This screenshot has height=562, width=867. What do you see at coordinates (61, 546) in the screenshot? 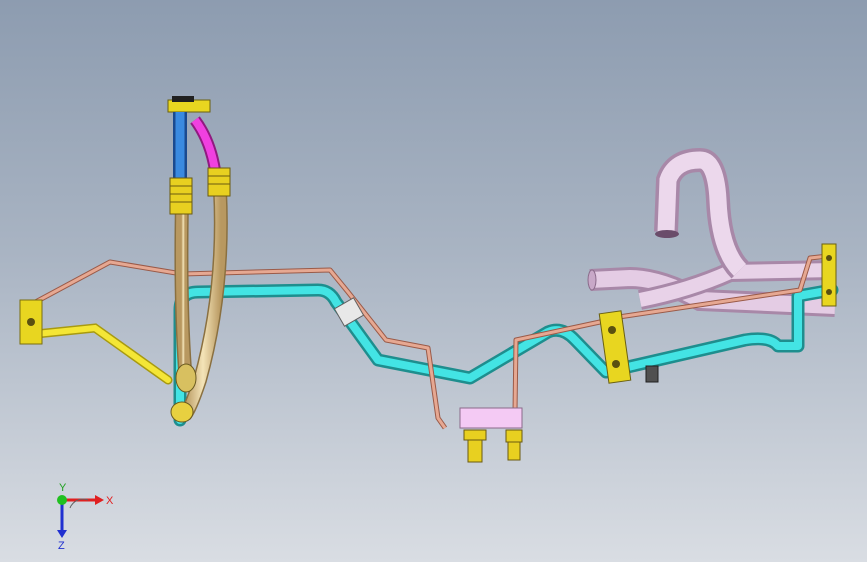
I see `z-axis-label: Z` at bounding box center [61, 546].